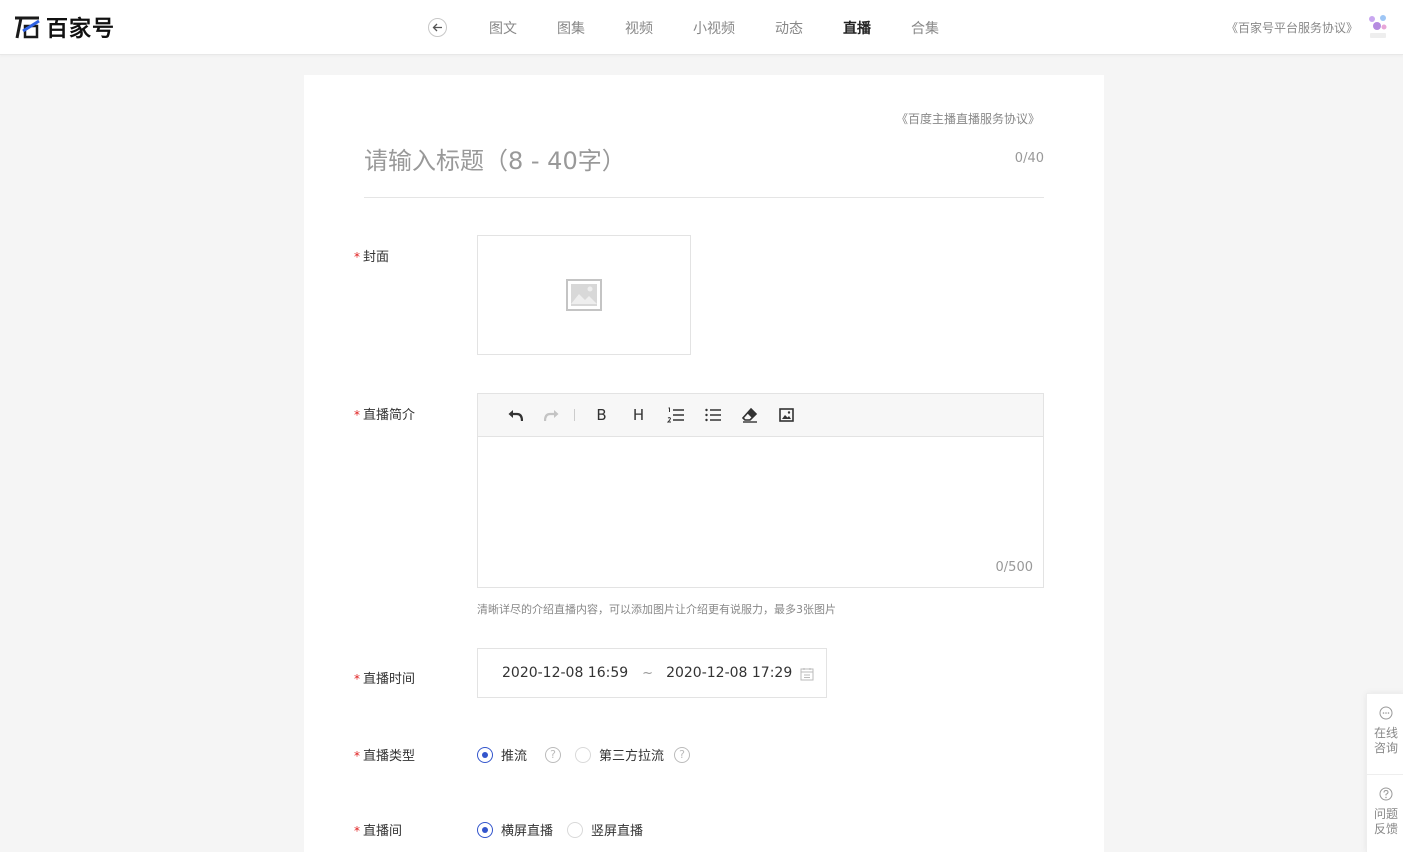 The image size is (1403, 852). What do you see at coordinates (383, 831) in the screenshot?
I see `room-label-text: 直播间` at bounding box center [383, 831].